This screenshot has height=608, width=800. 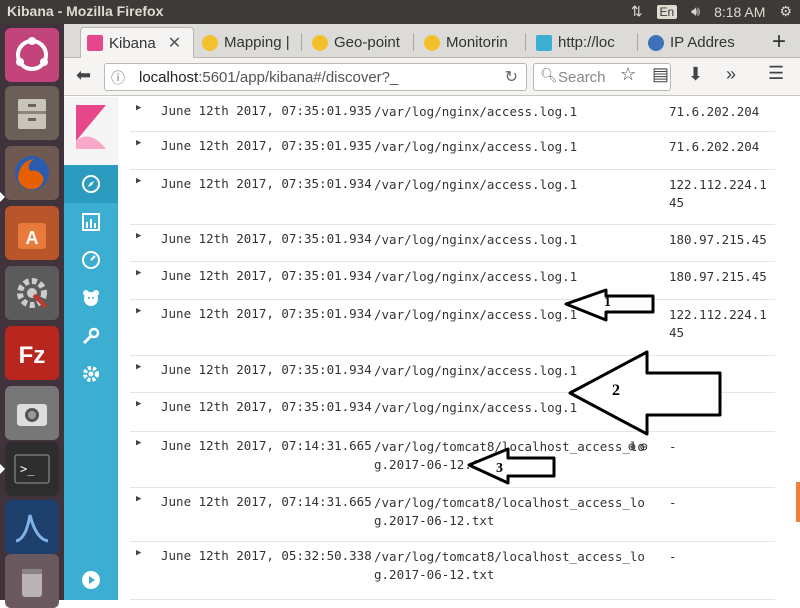 I want to click on annotation-label-1: 1, so click(x=607, y=302).